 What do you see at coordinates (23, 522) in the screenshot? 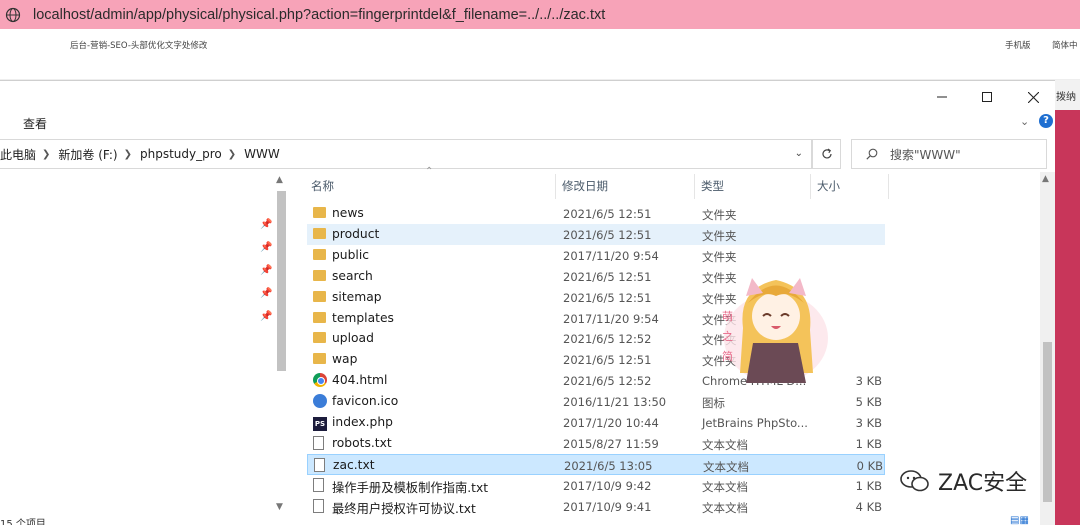
I see `status-bar-count: 15 个项目` at bounding box center [23, 522].